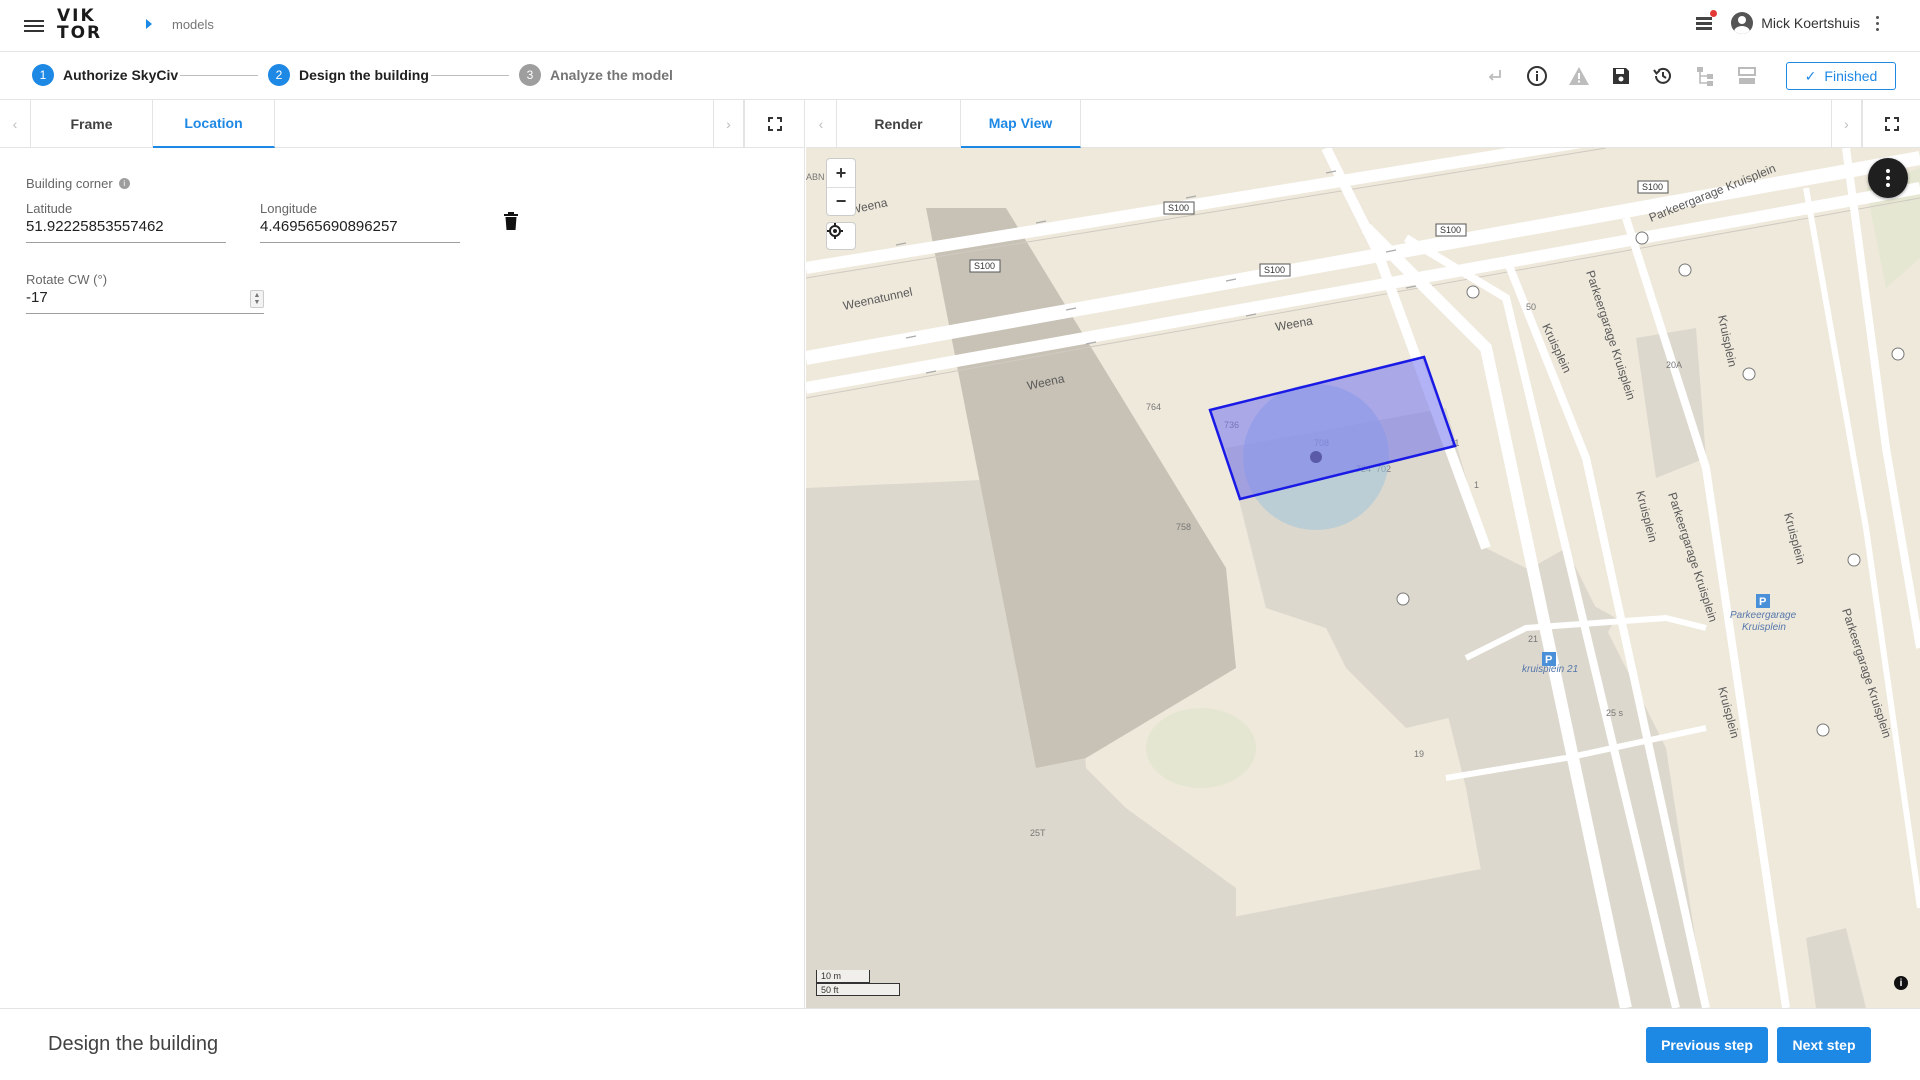 This screenshot has height=1080, width=1920. I want to click on step-analyze-model: 3 Analyze the model, so click(596, 75).